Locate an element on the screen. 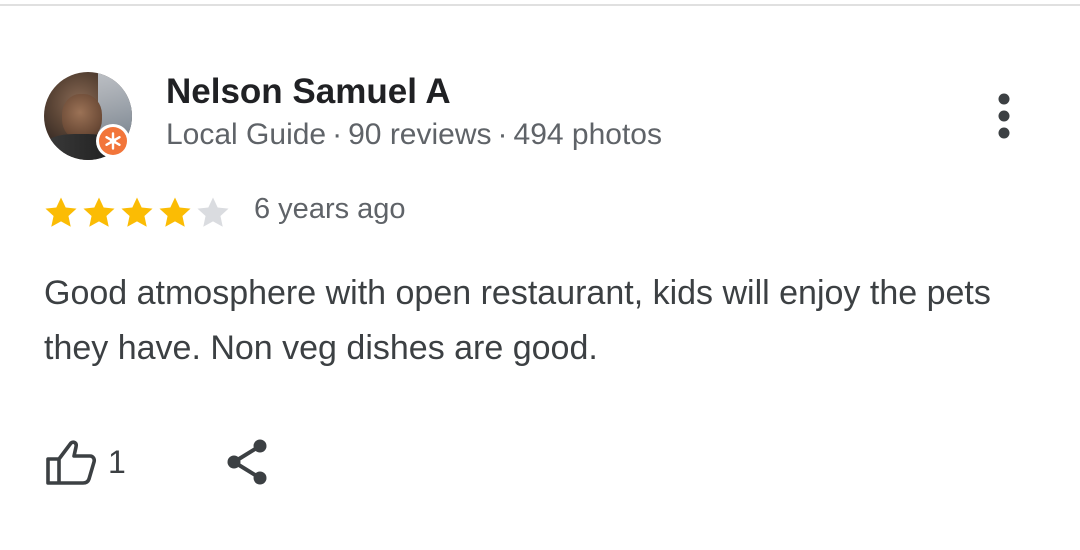 The height and width of the screenshot is (550, 1080). star-rating is located at coordinates (137, 213).